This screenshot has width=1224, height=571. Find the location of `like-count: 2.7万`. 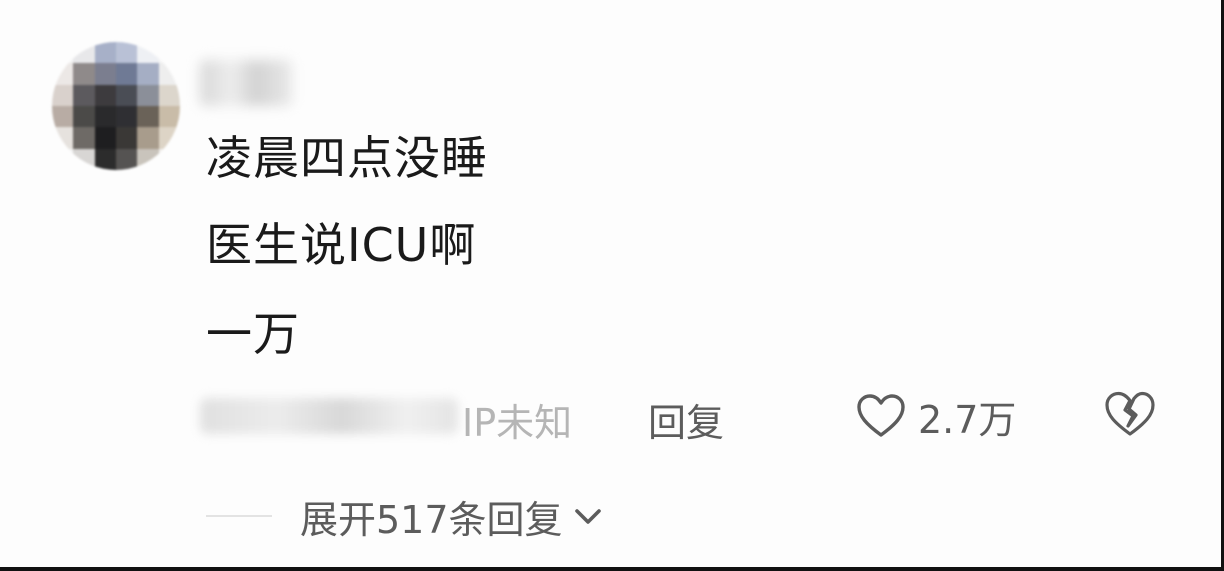

like-count: 2.7万 is located at coordinates (967, 419).